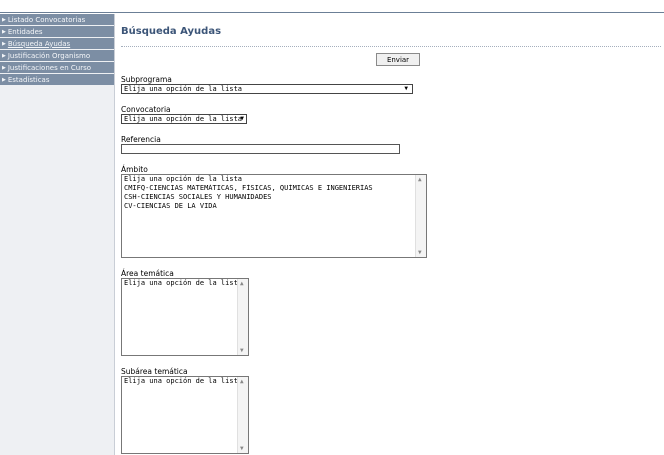 This screenshot has width=664, height=455. What do you see at coordinates (171, 31) in the screenshot?
I see `page-title: Búsqueda Ayudas` at bounding box center [171, 31].